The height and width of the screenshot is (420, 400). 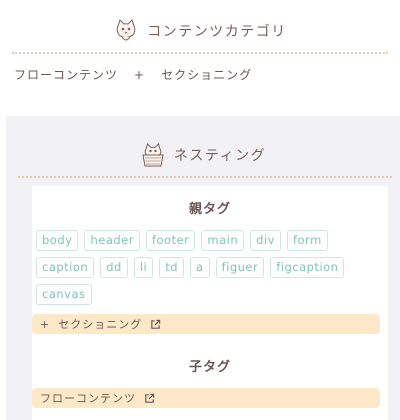 I want to click on content-category-header: コンテンツカテゴリ, so click(x=200, y=31).